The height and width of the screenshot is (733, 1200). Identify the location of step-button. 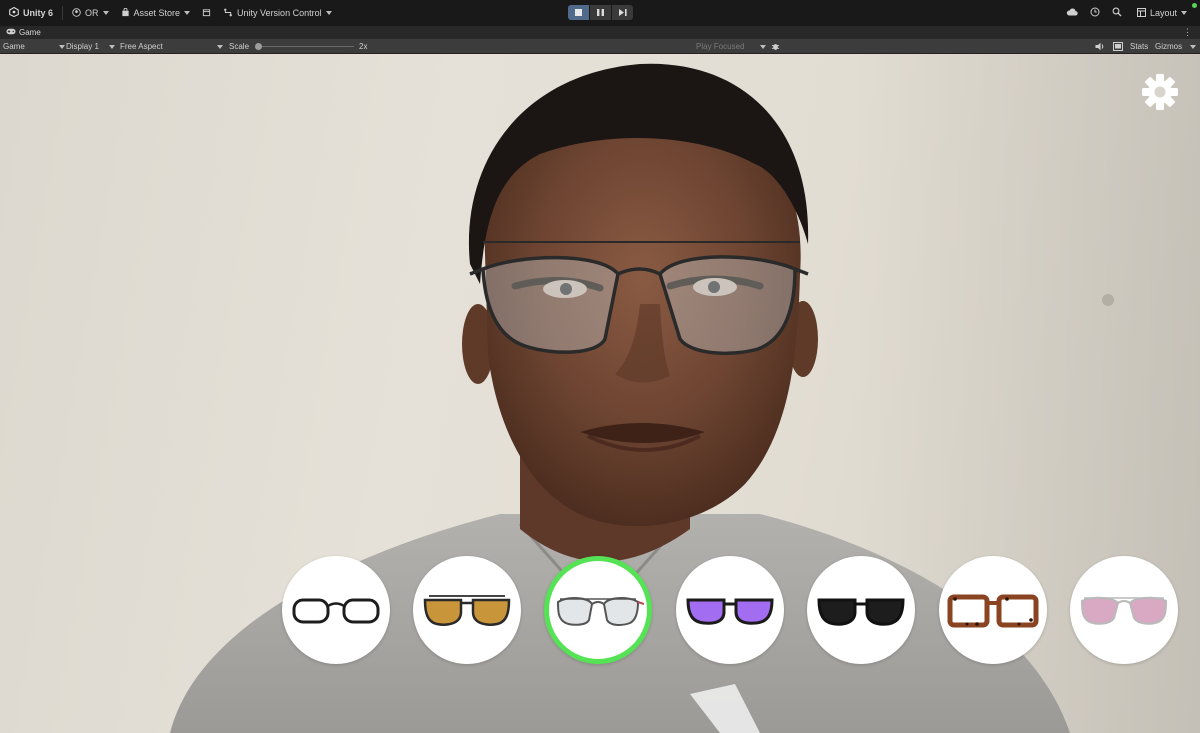
(622, 12).